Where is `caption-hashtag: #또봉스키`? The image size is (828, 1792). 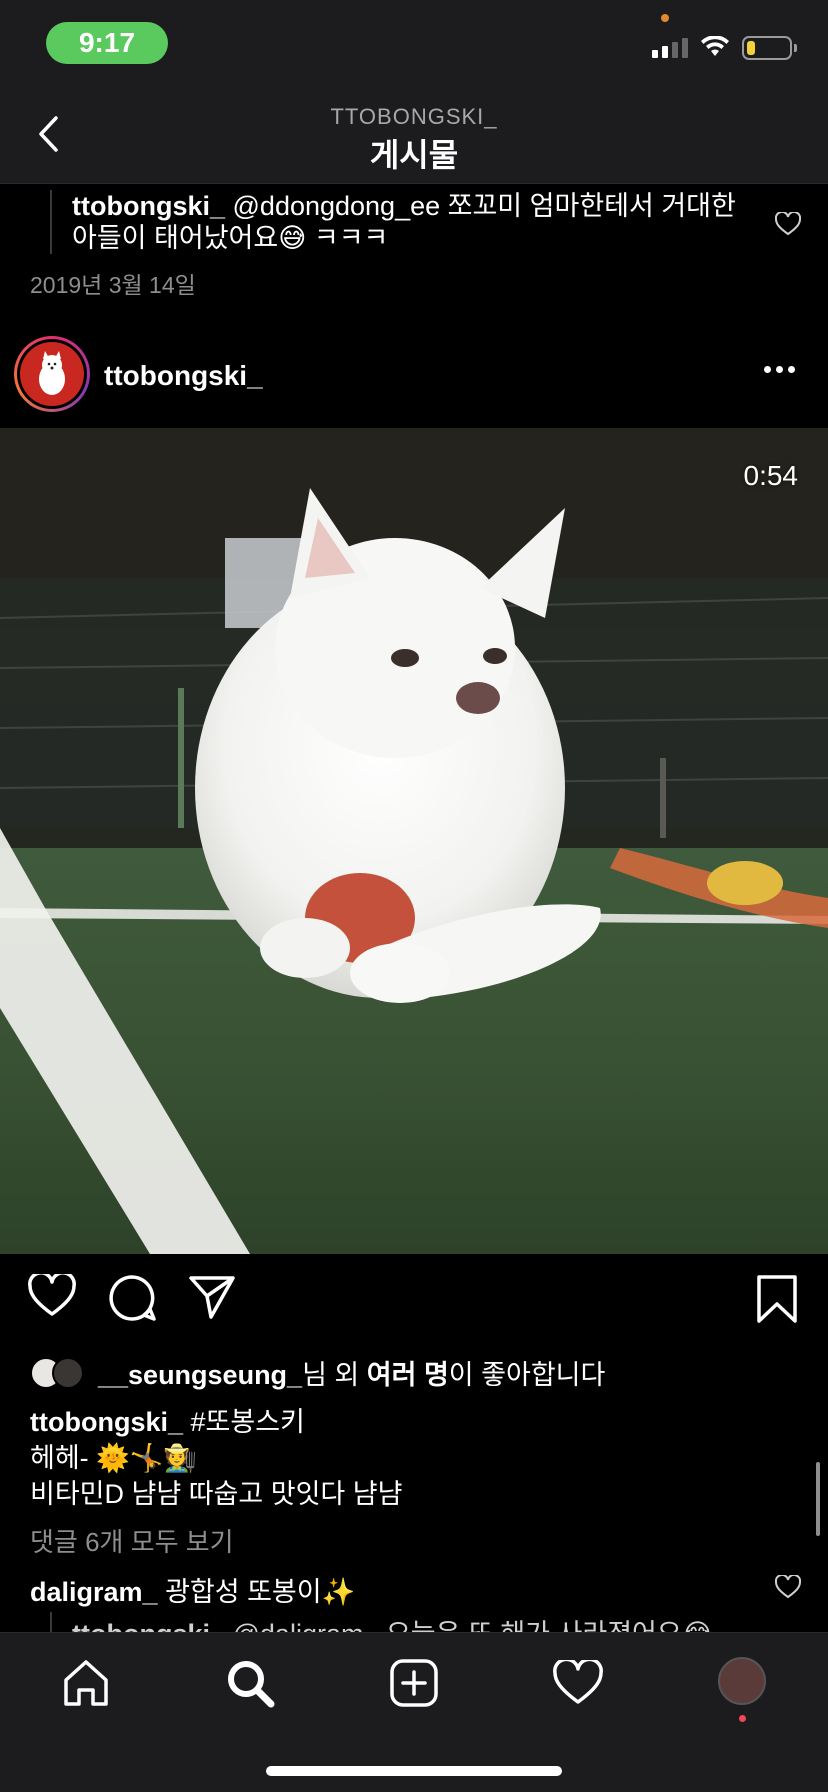 caption-hashtag: #또봉스키 is located at coordinates (244, 1422).